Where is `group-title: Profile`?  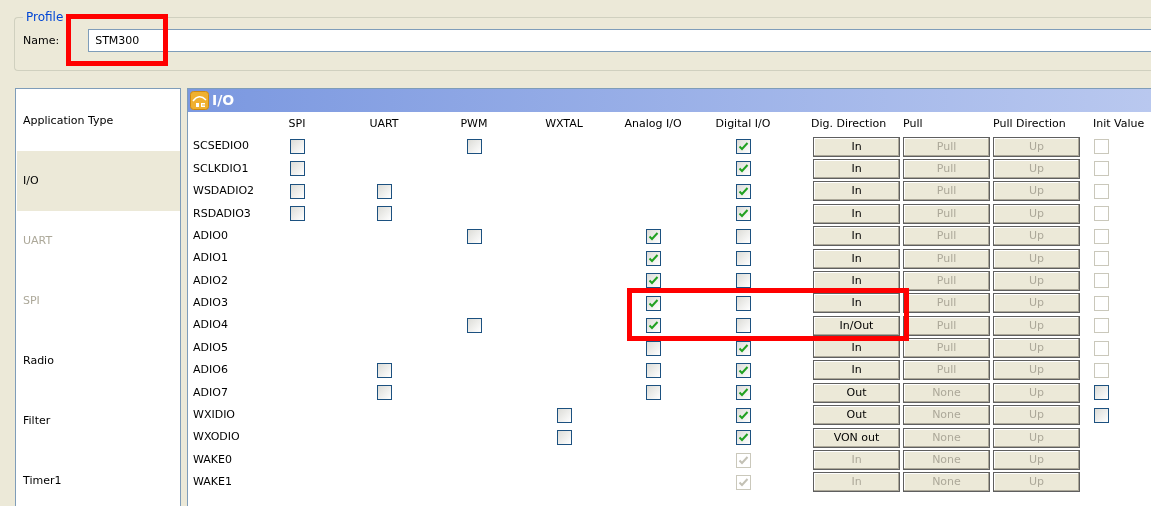 group-title: Profile is located at coordinates (45, 17).